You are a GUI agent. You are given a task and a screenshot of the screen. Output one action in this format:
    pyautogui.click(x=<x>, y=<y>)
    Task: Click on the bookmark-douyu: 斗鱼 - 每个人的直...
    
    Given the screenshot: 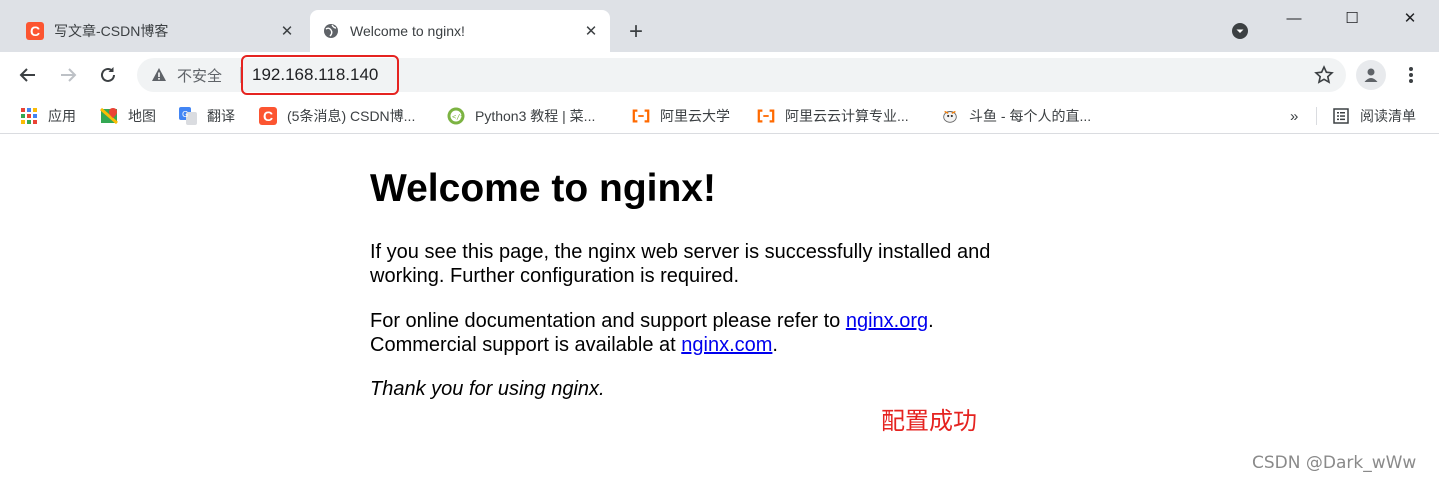 What is the action you would take?
    pyautogui.click(x=1016, y=116)
    